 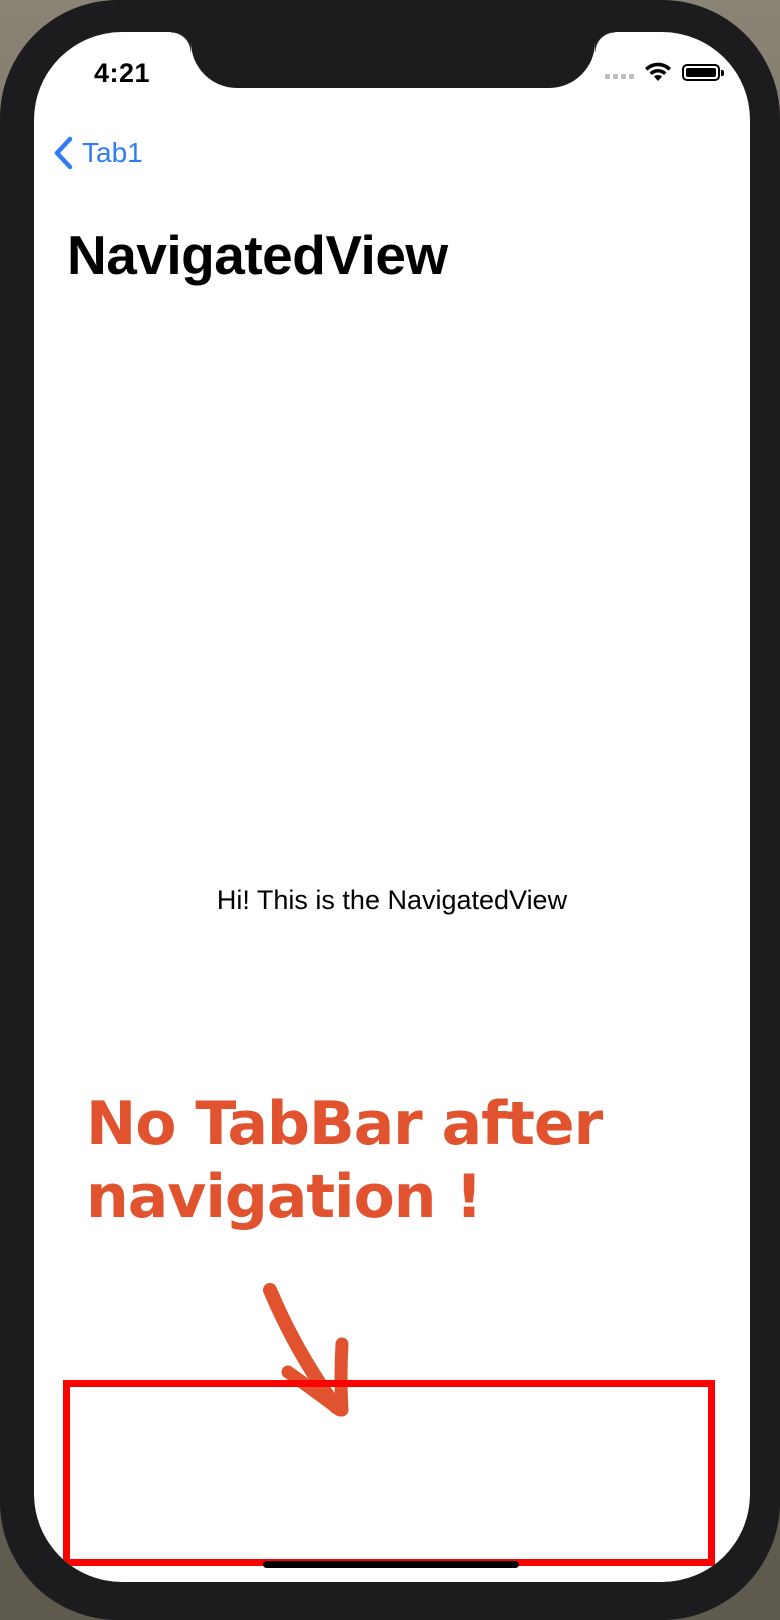 I want to click on status-time: 4:21, so click(x=122, y=73).